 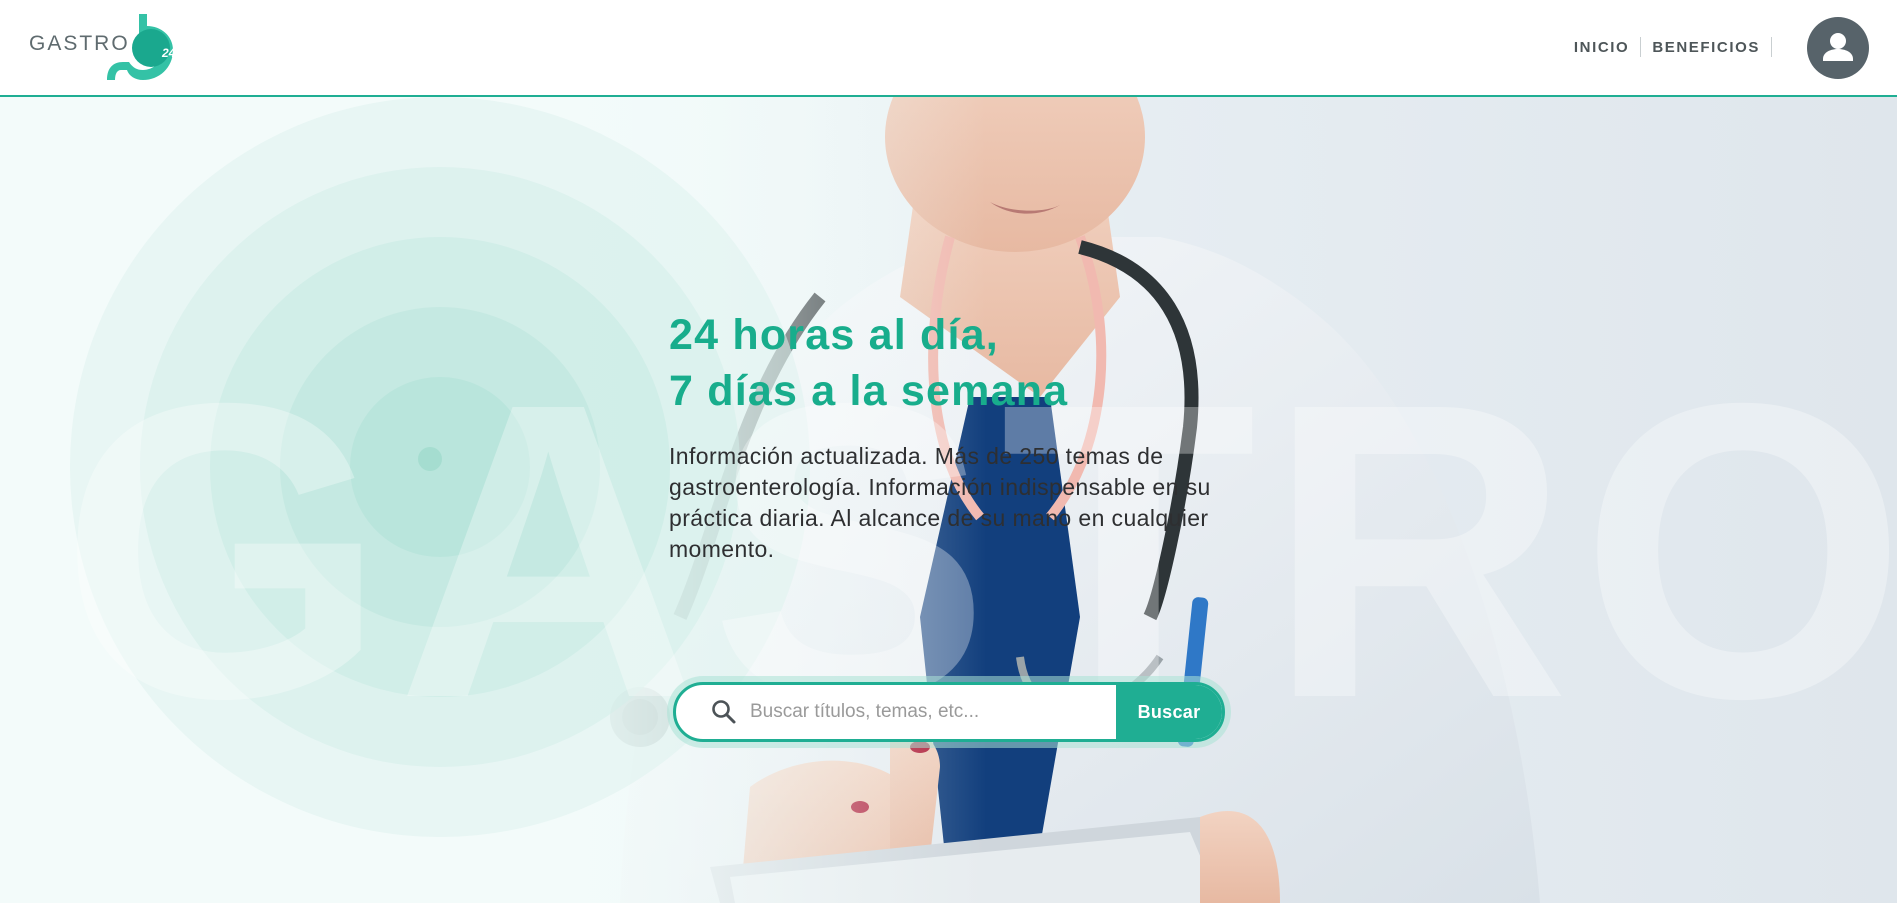 I want to click on gastro-247-logo: GASTRO 24/7, so click(x=107, y=48).